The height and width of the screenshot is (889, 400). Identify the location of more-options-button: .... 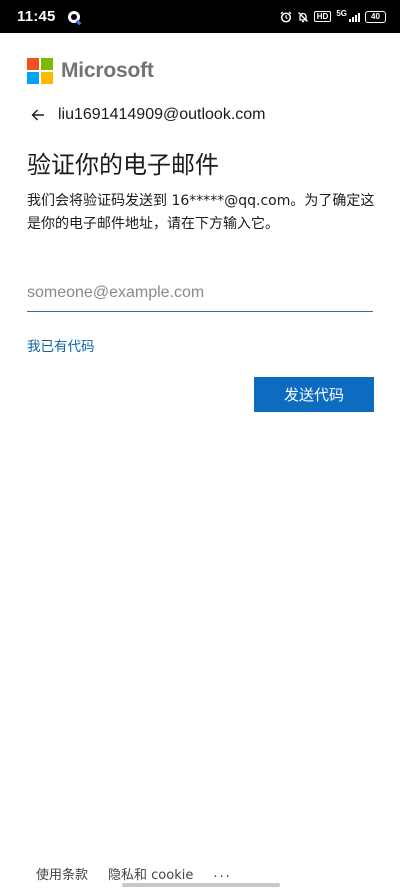
(222, 873).